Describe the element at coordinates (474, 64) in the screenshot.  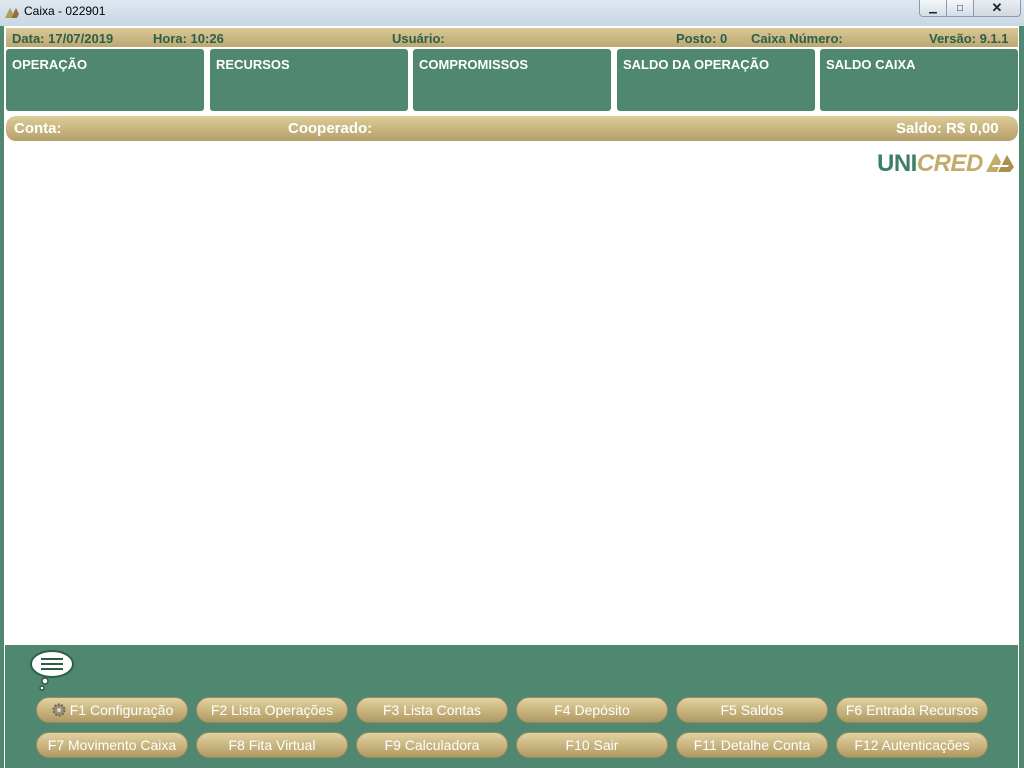
I see `panel-label: COMPROMISSOS` at that location.